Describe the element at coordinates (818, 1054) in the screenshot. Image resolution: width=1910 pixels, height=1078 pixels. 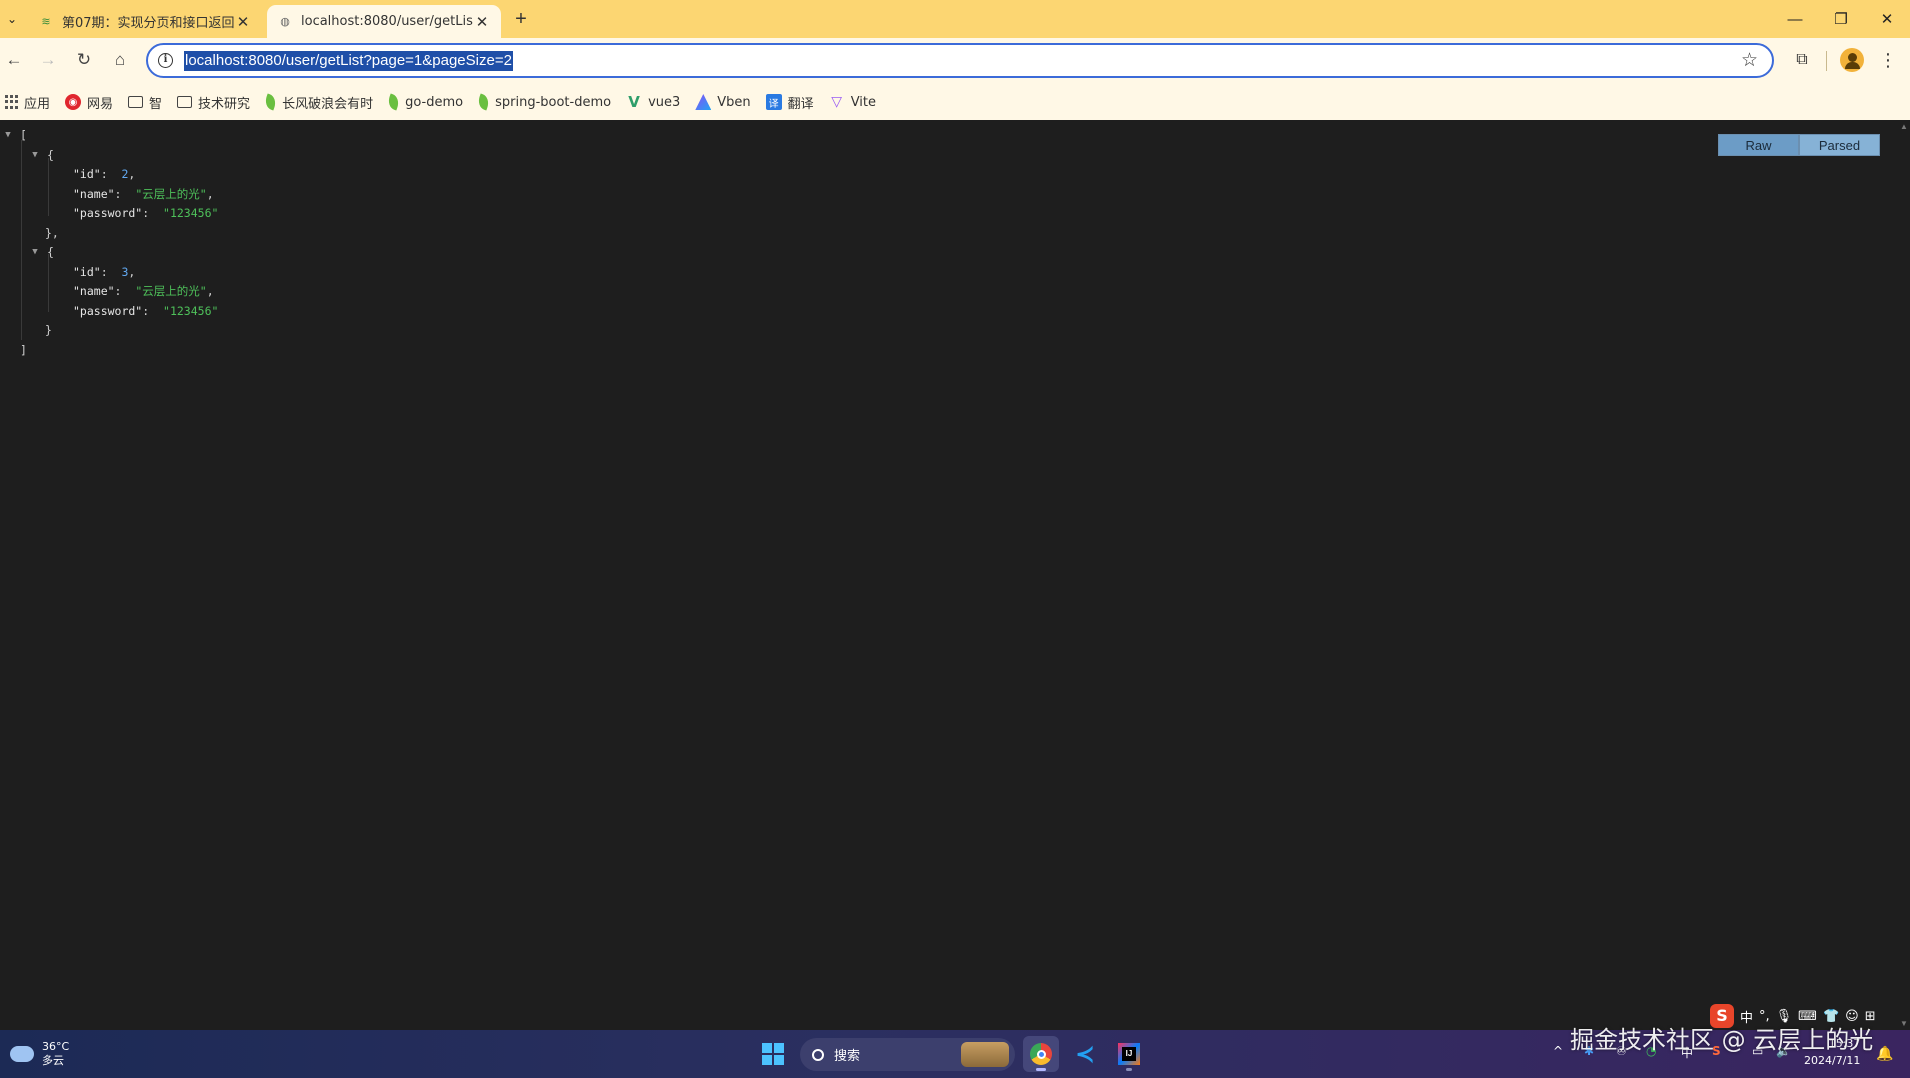
I see `search-icon` at that location.